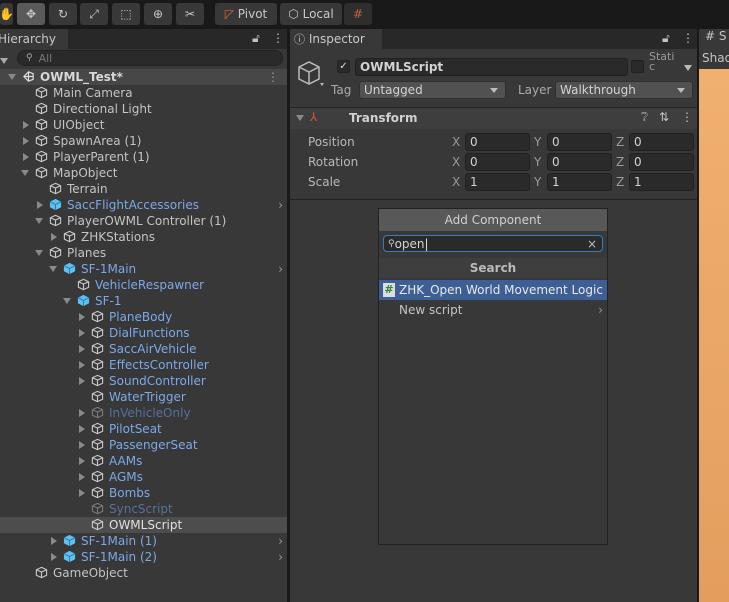 This screenshot has width=729, height=602. I want to click on shading-mode-dropdown: Shad, so click(715, 58).